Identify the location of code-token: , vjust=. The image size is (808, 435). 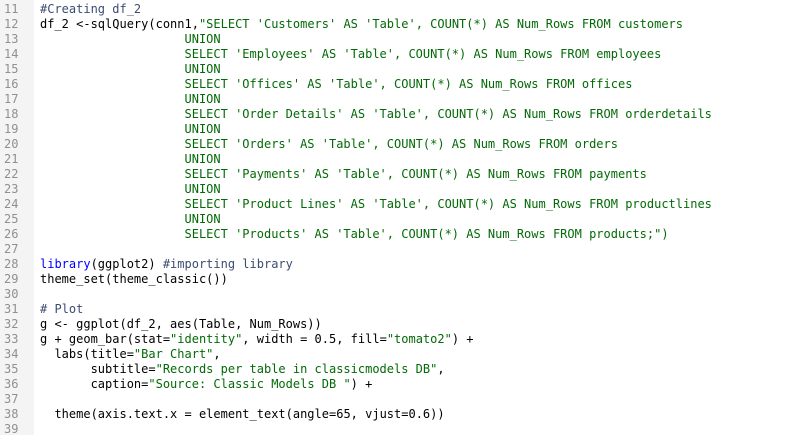
(379, 414).